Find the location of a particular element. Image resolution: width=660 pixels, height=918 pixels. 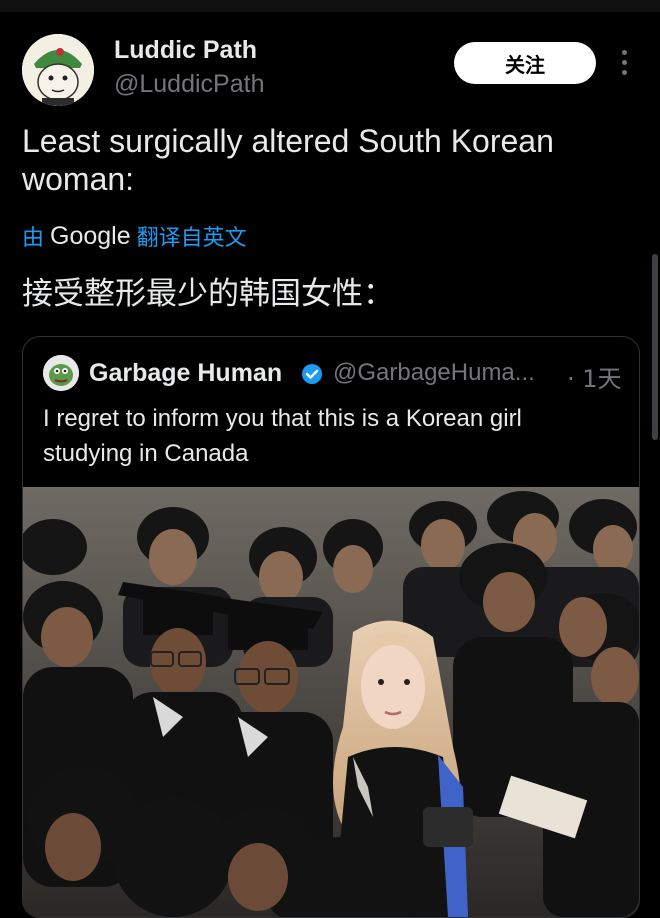

quote-timestamp: · 1天 is located at coordinates (594, 376).